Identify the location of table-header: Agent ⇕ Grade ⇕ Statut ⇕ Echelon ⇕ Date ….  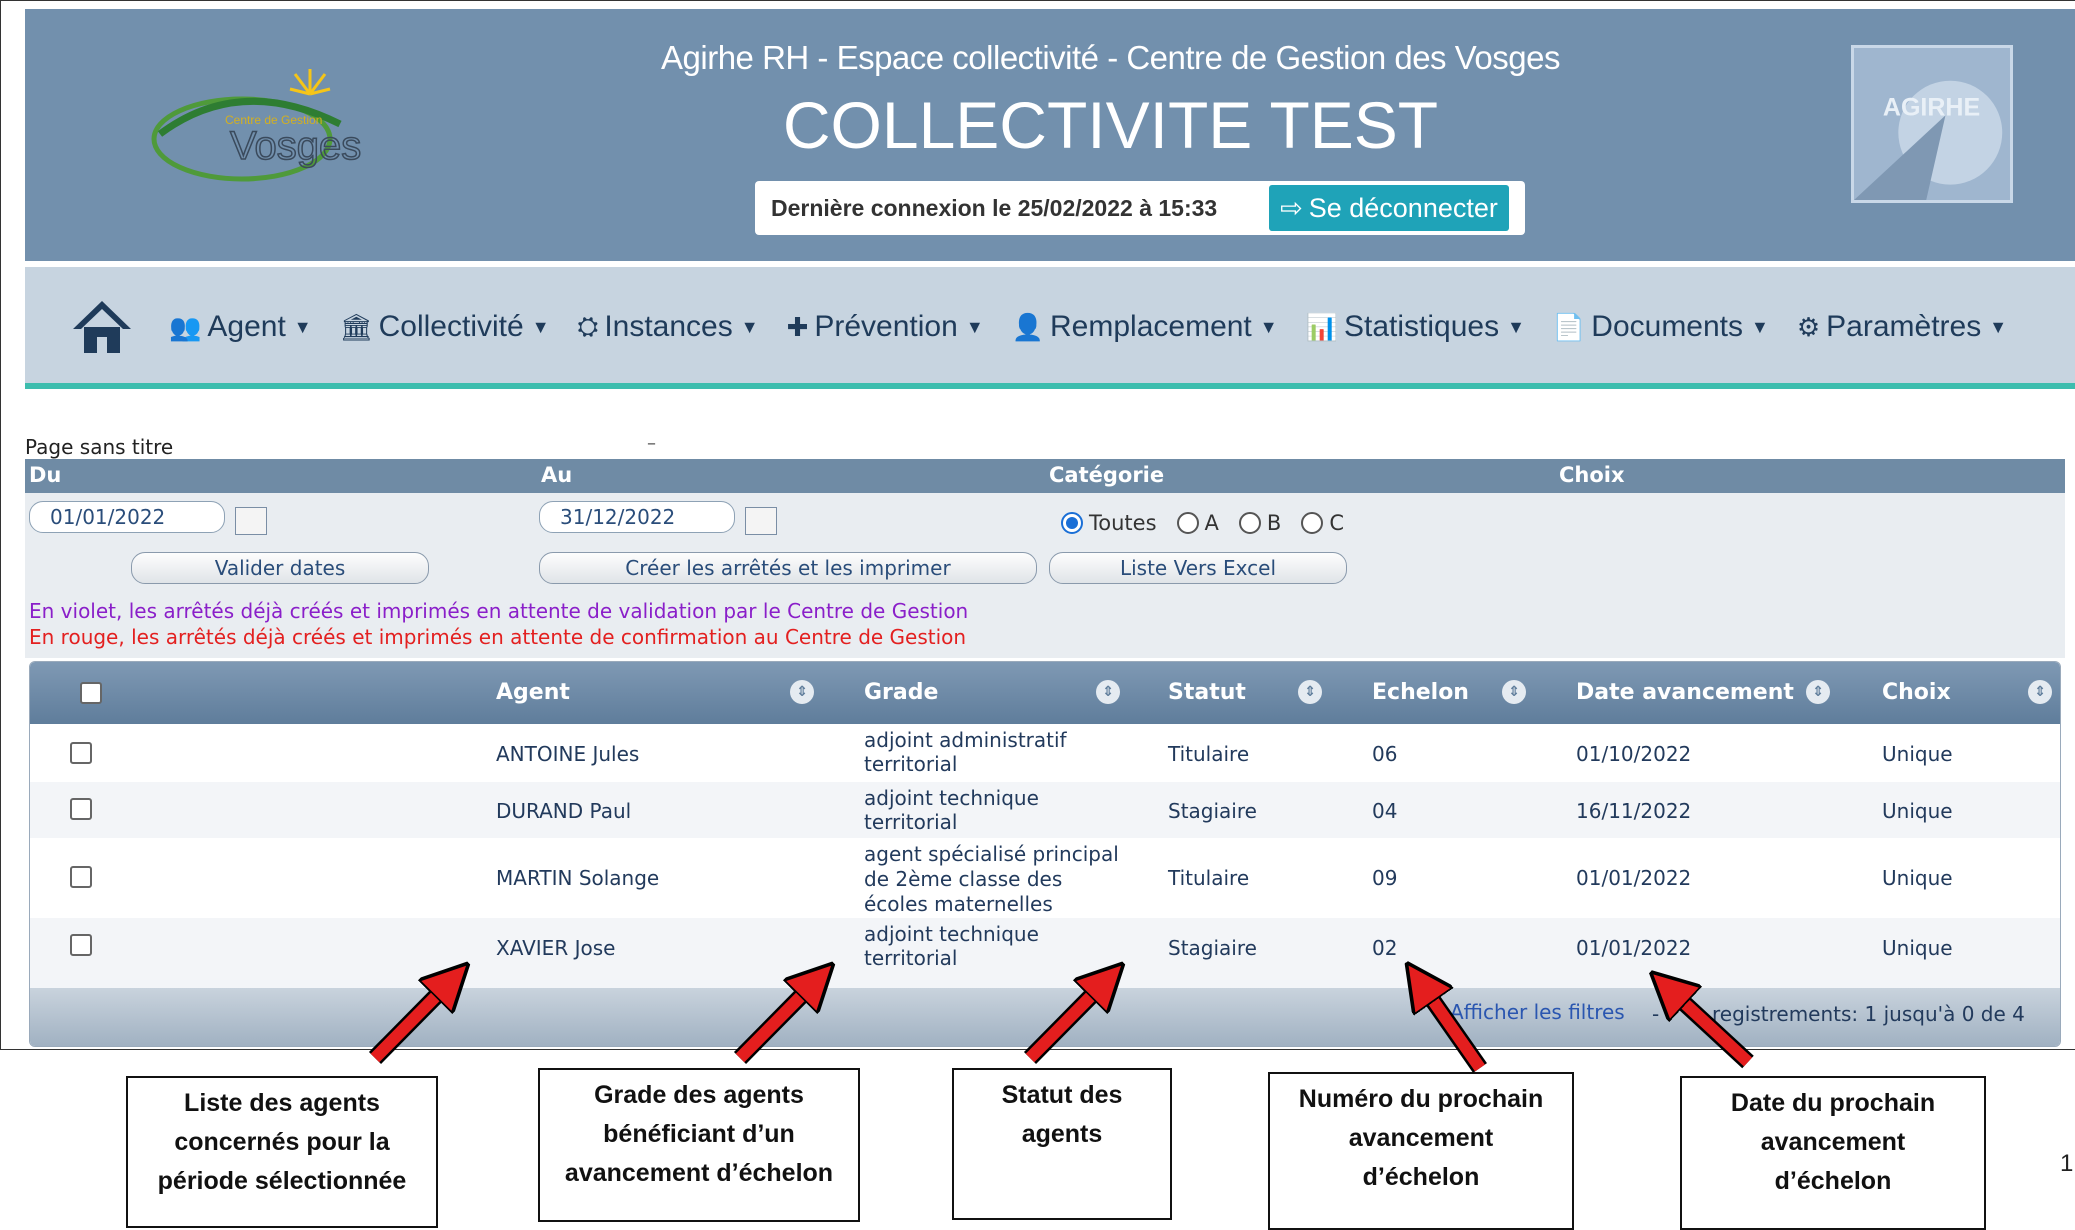
(1045, 693).